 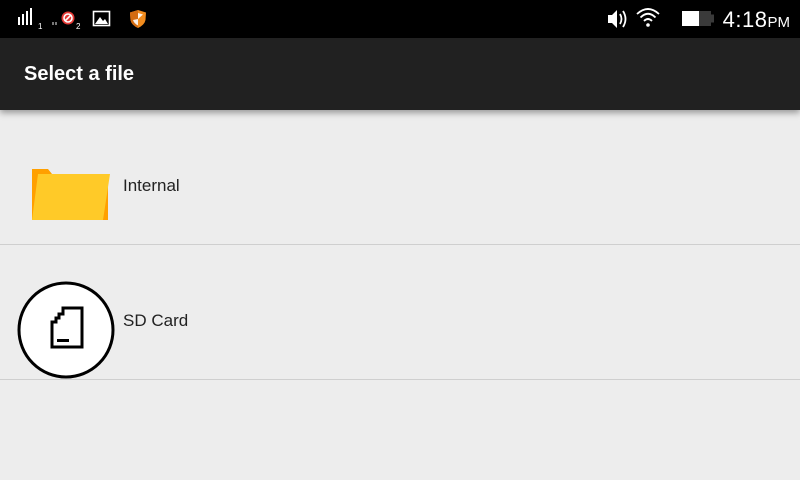 I want to click on signal-sim1-icon: 1, so click(x=30, y=19).